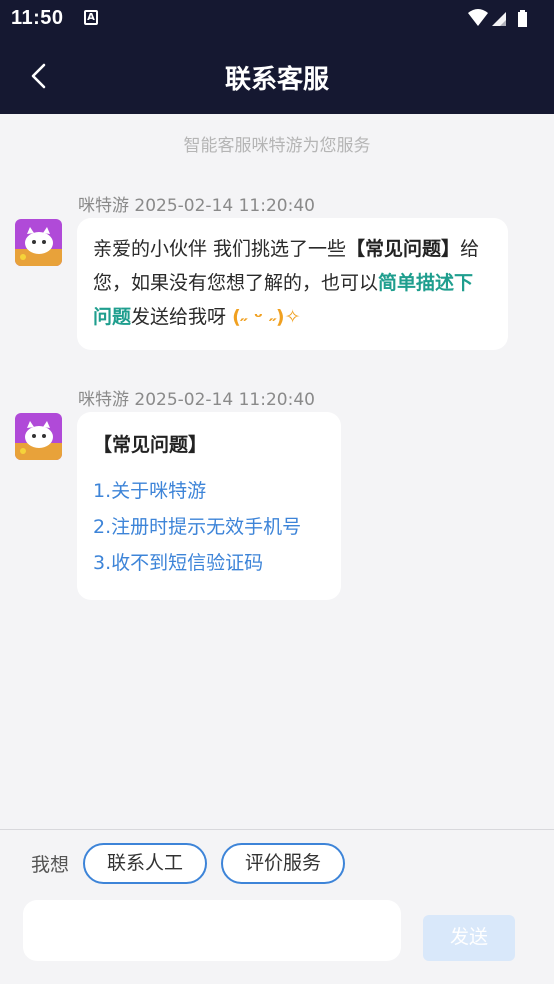 The image size is (554, 984). What do you see at coordinates (283, 863) in the screenshot?
I see `rate-service-button: 评价服务` at bounding box center [283, 863].